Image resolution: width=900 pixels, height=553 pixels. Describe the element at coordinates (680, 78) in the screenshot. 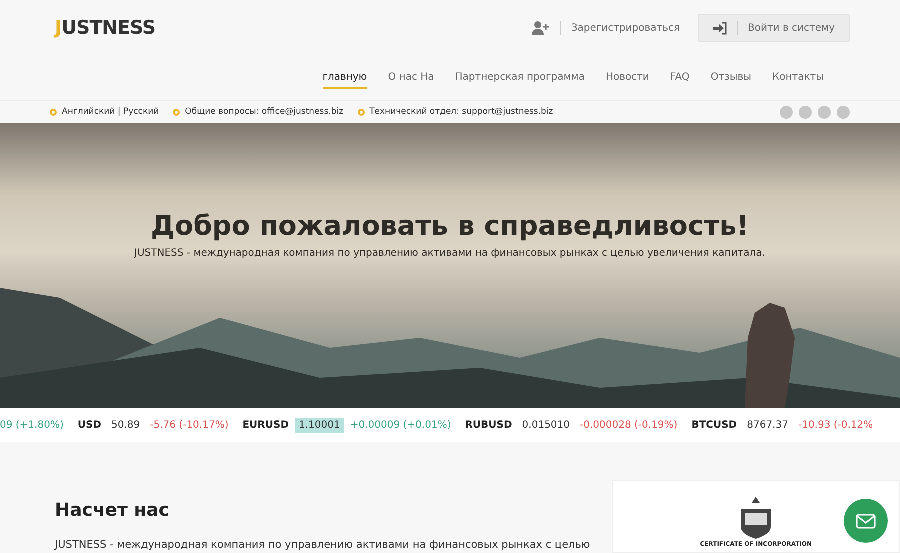

I see `nav-link: FAQ` at that location.